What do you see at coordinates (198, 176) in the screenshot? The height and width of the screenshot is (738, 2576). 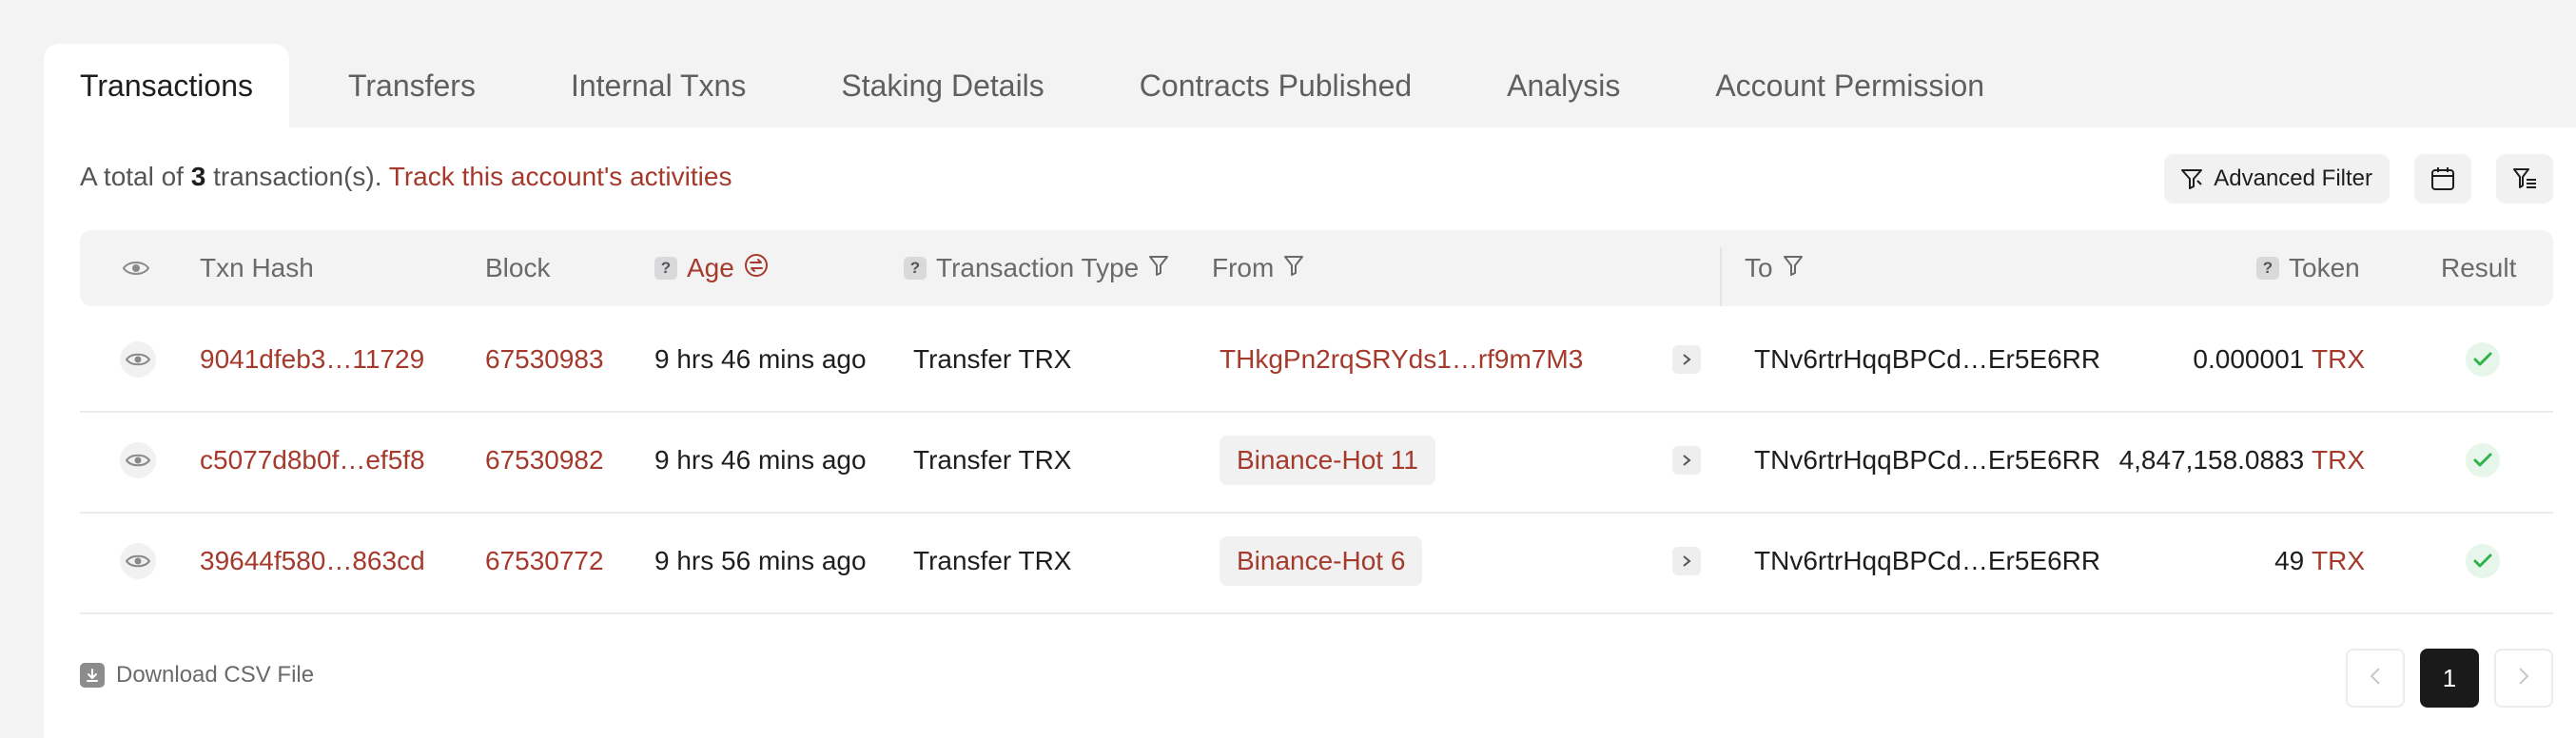 I see `transaction-count: 3` at bounding box center [198, 176].